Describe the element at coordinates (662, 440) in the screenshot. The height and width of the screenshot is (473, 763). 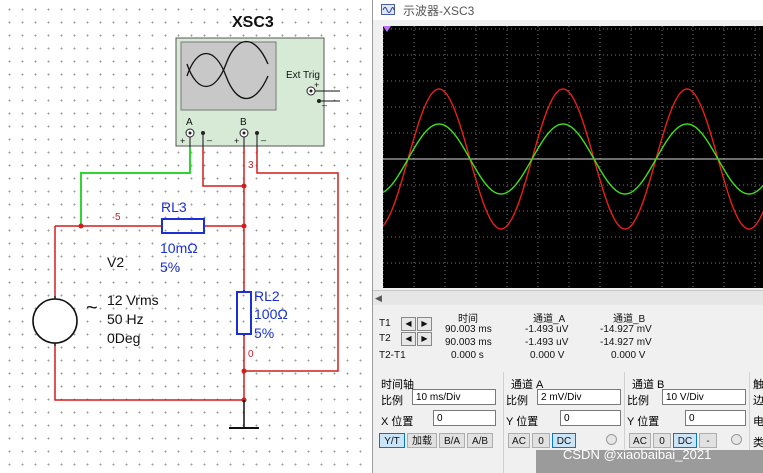
I see `channel-b-zero-button: 0` at that location.